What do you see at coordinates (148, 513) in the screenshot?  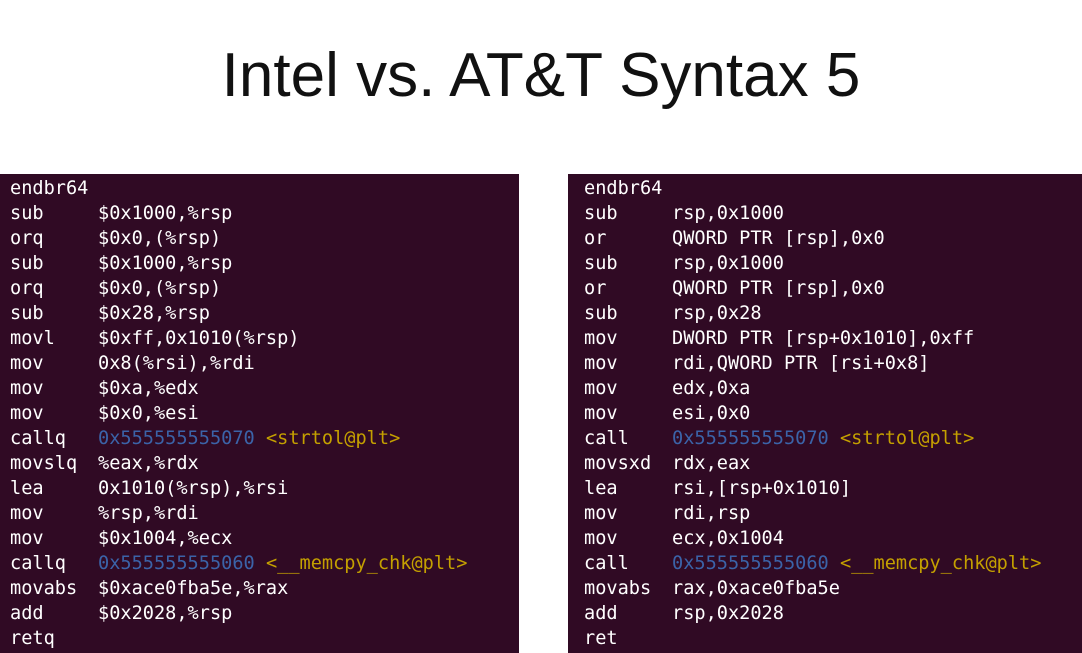 I see `operands: %rsp,%rdi` at bounding box center [148, 513].